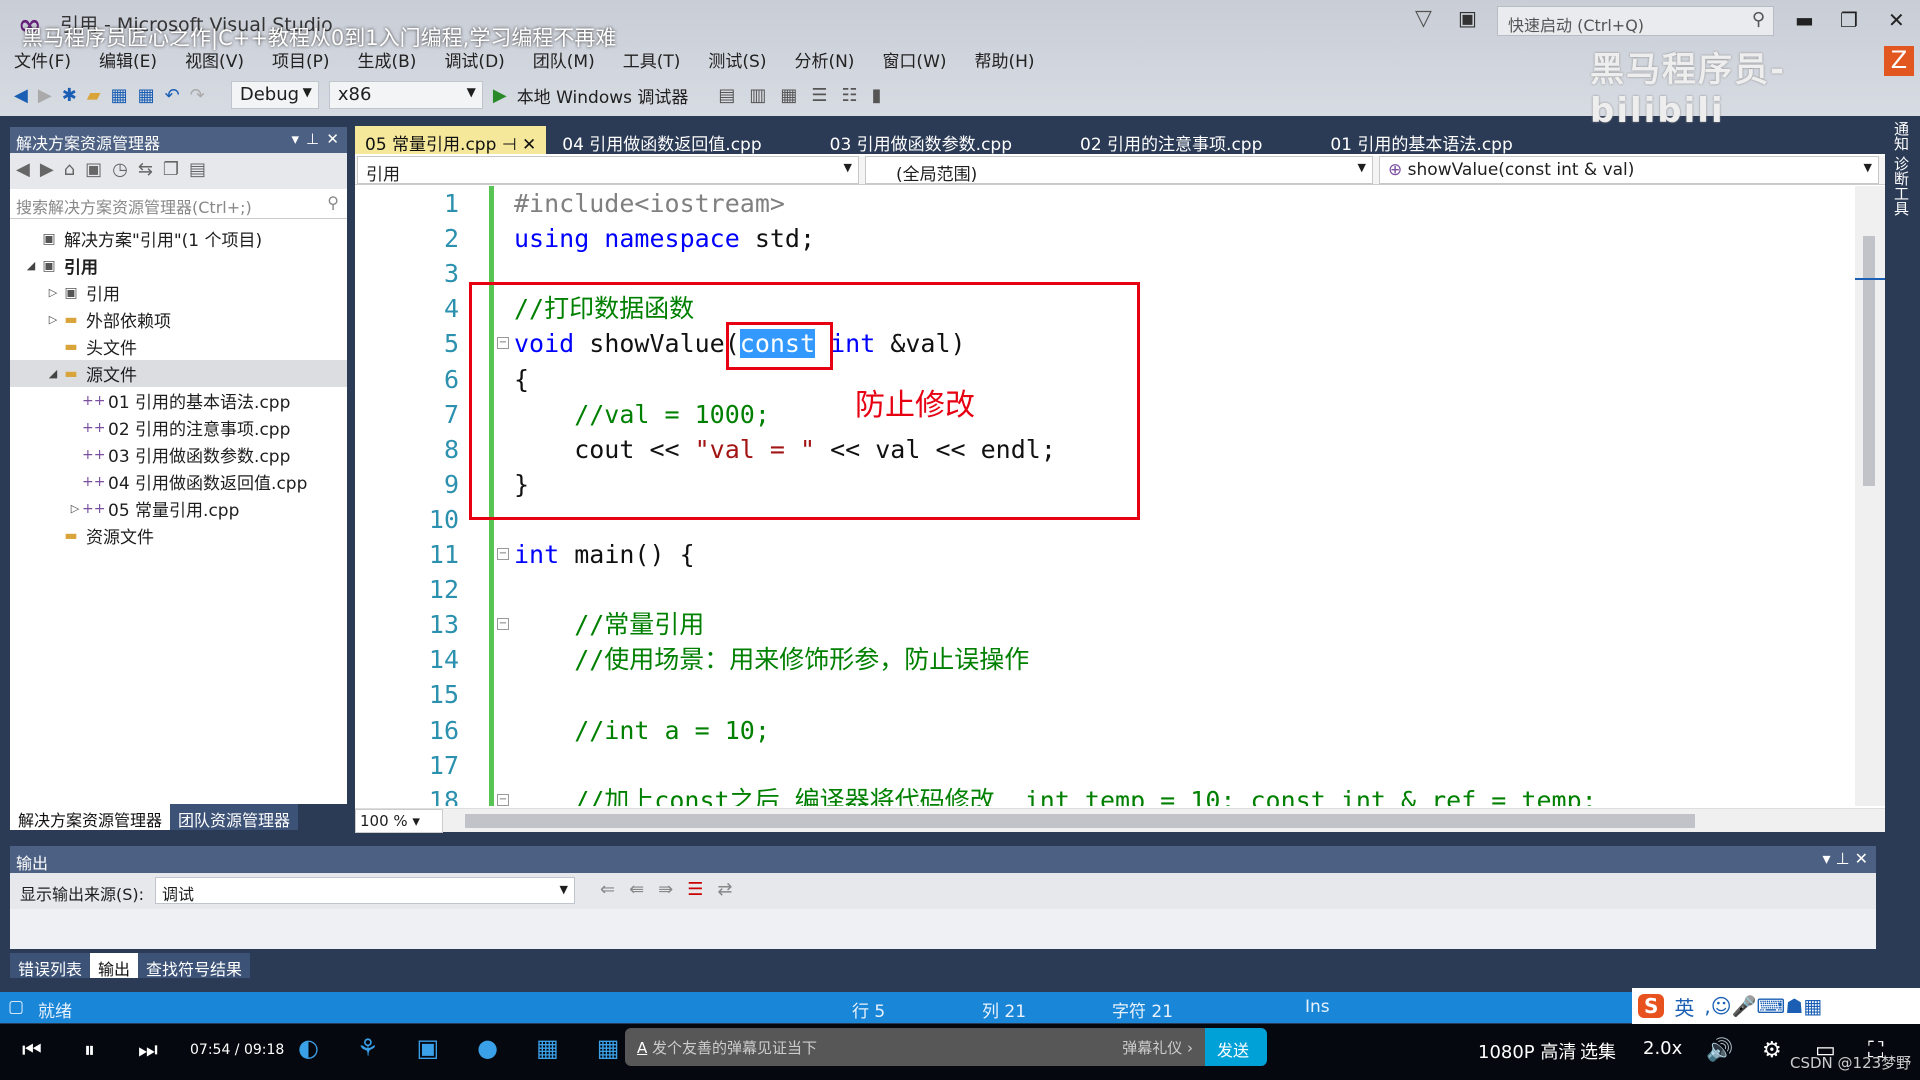  I want to click on right-tool-strip: 通知 诊断工具, so click(1903, 481).